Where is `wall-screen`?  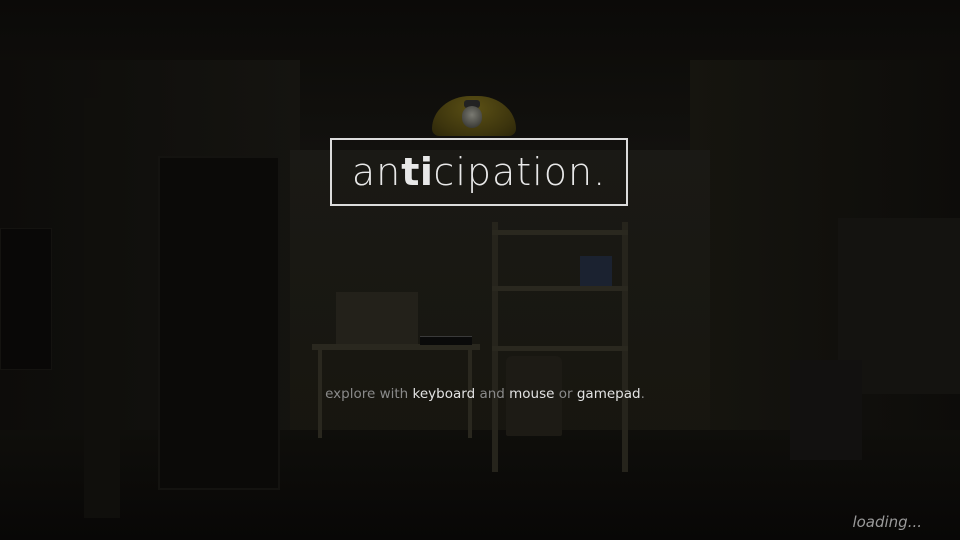 wall-screen is located at coordinates (26, 299).